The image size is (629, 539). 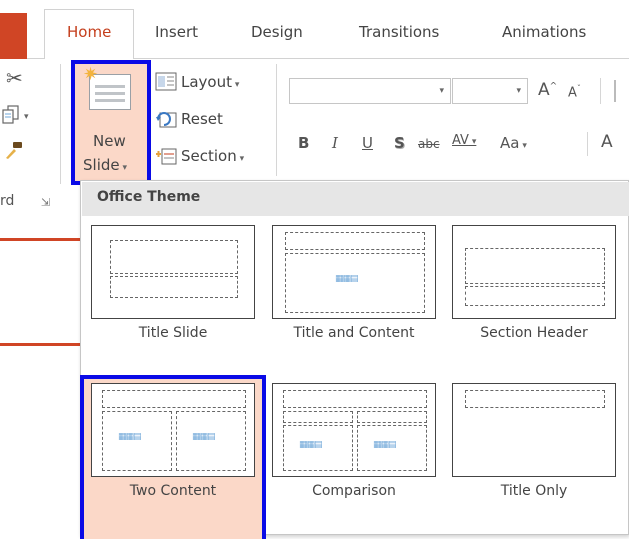 I want to click on layout-thumbnail: ▦▦▤, so click(x=354, y=272).